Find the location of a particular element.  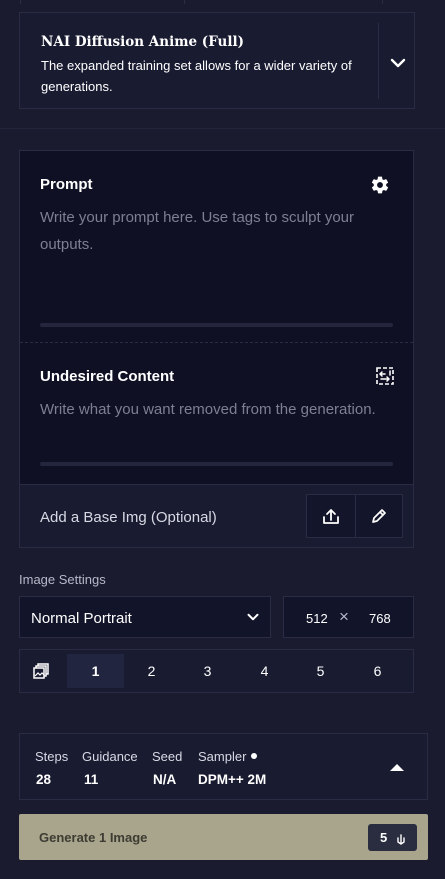

image-count-option: 5 is located at coordinates (320, 671).